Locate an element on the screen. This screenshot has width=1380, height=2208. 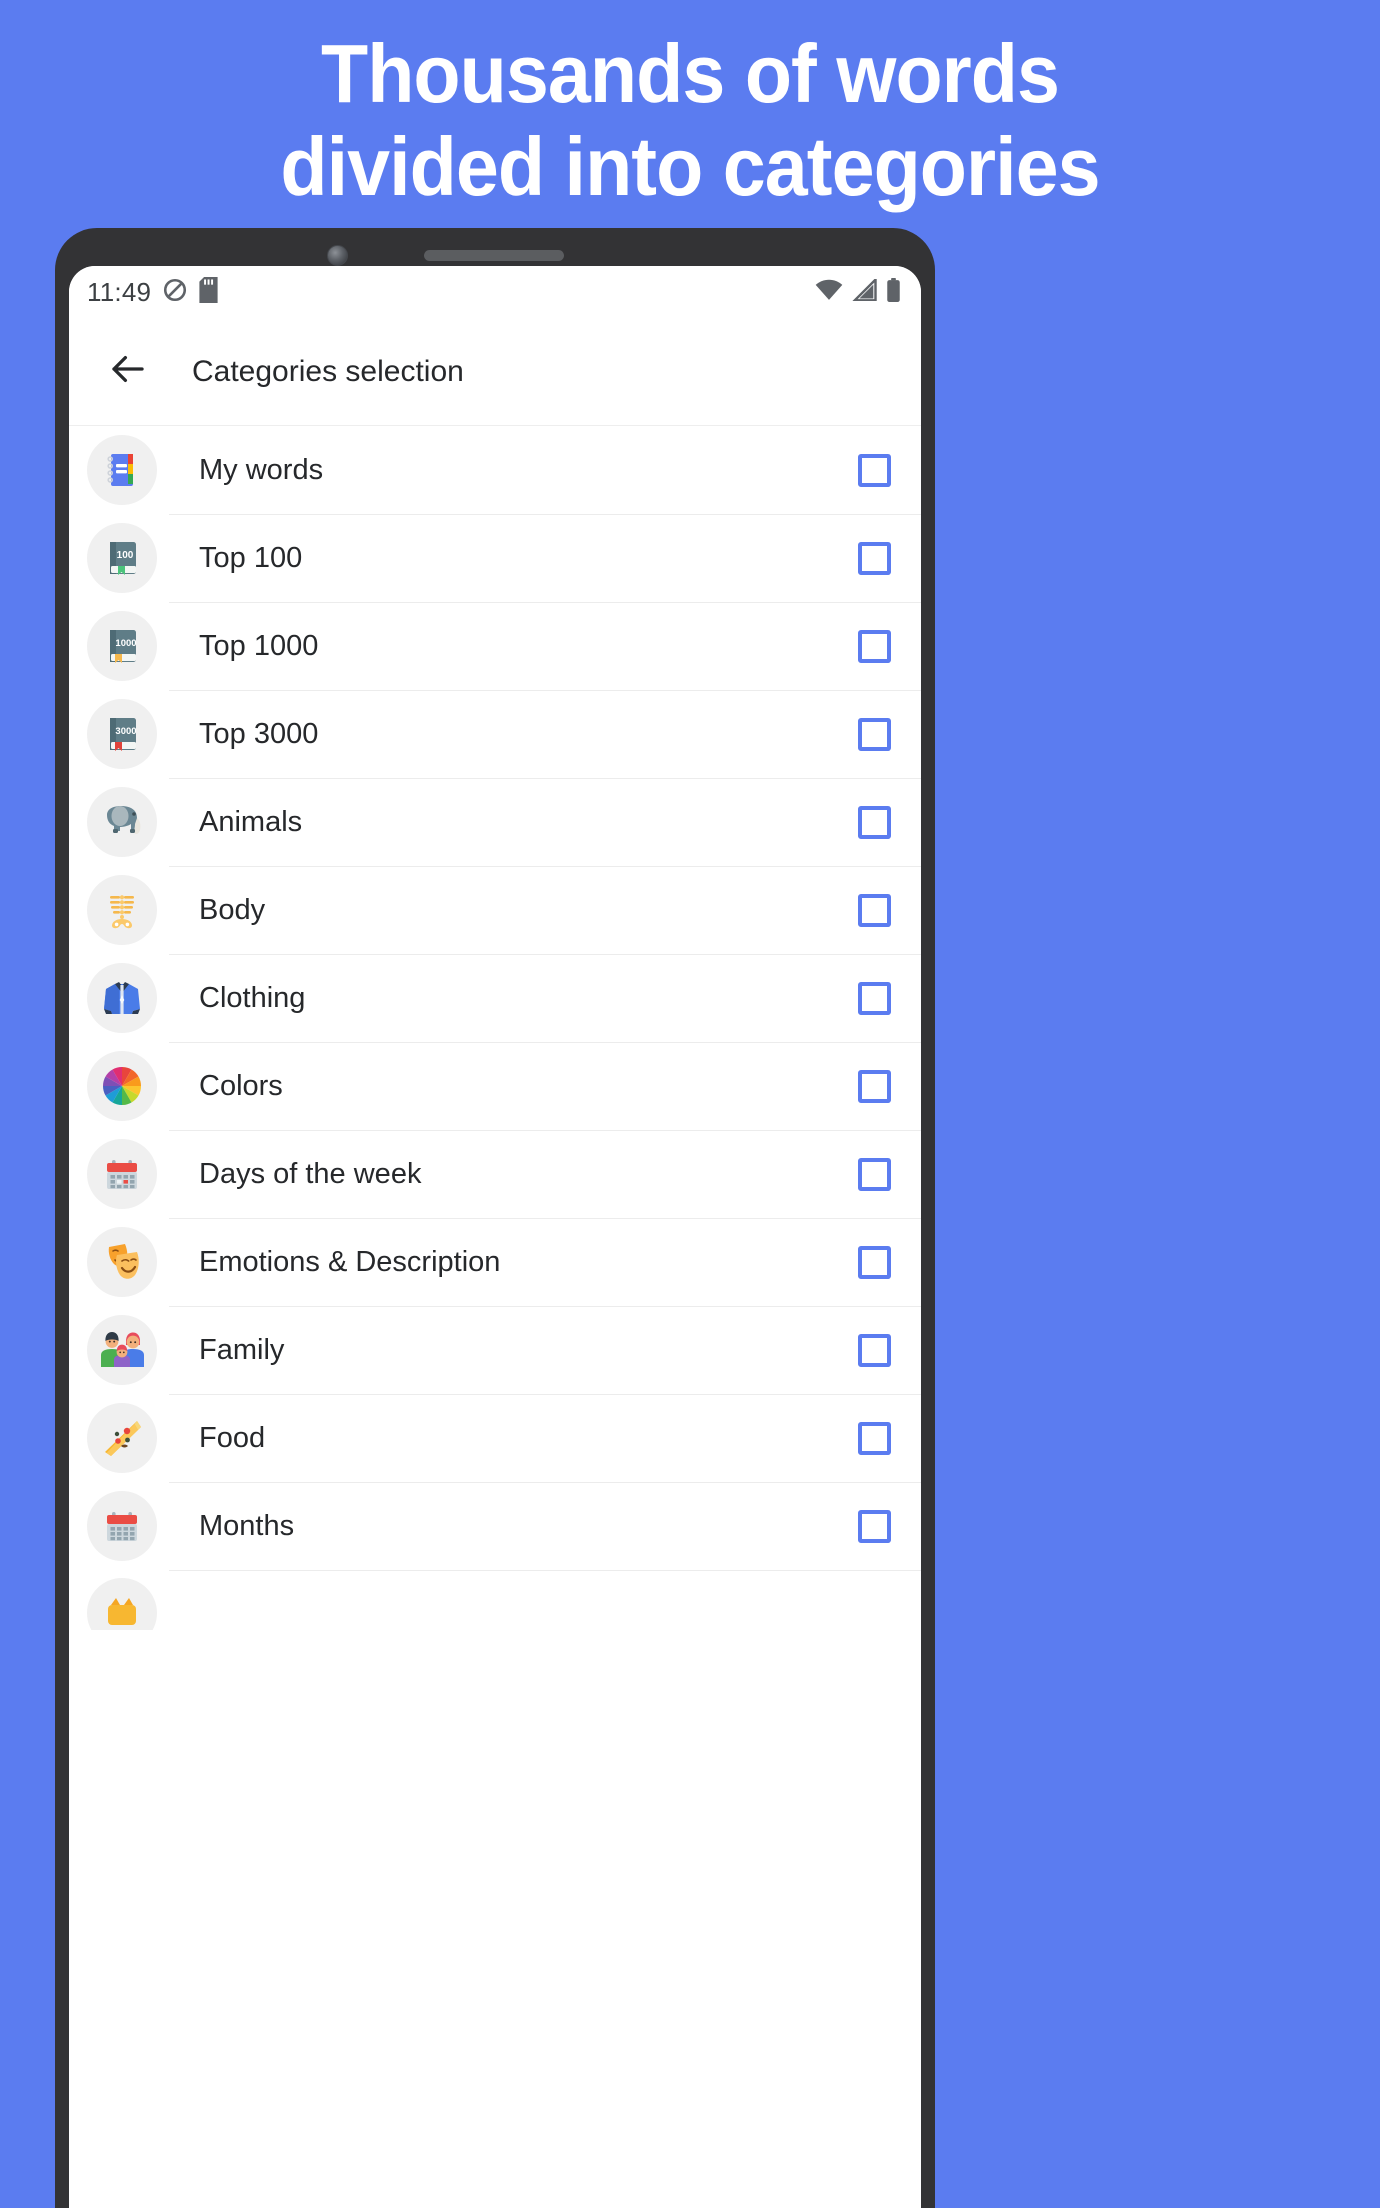
notebook-icon is located at coordinates (122, 470).